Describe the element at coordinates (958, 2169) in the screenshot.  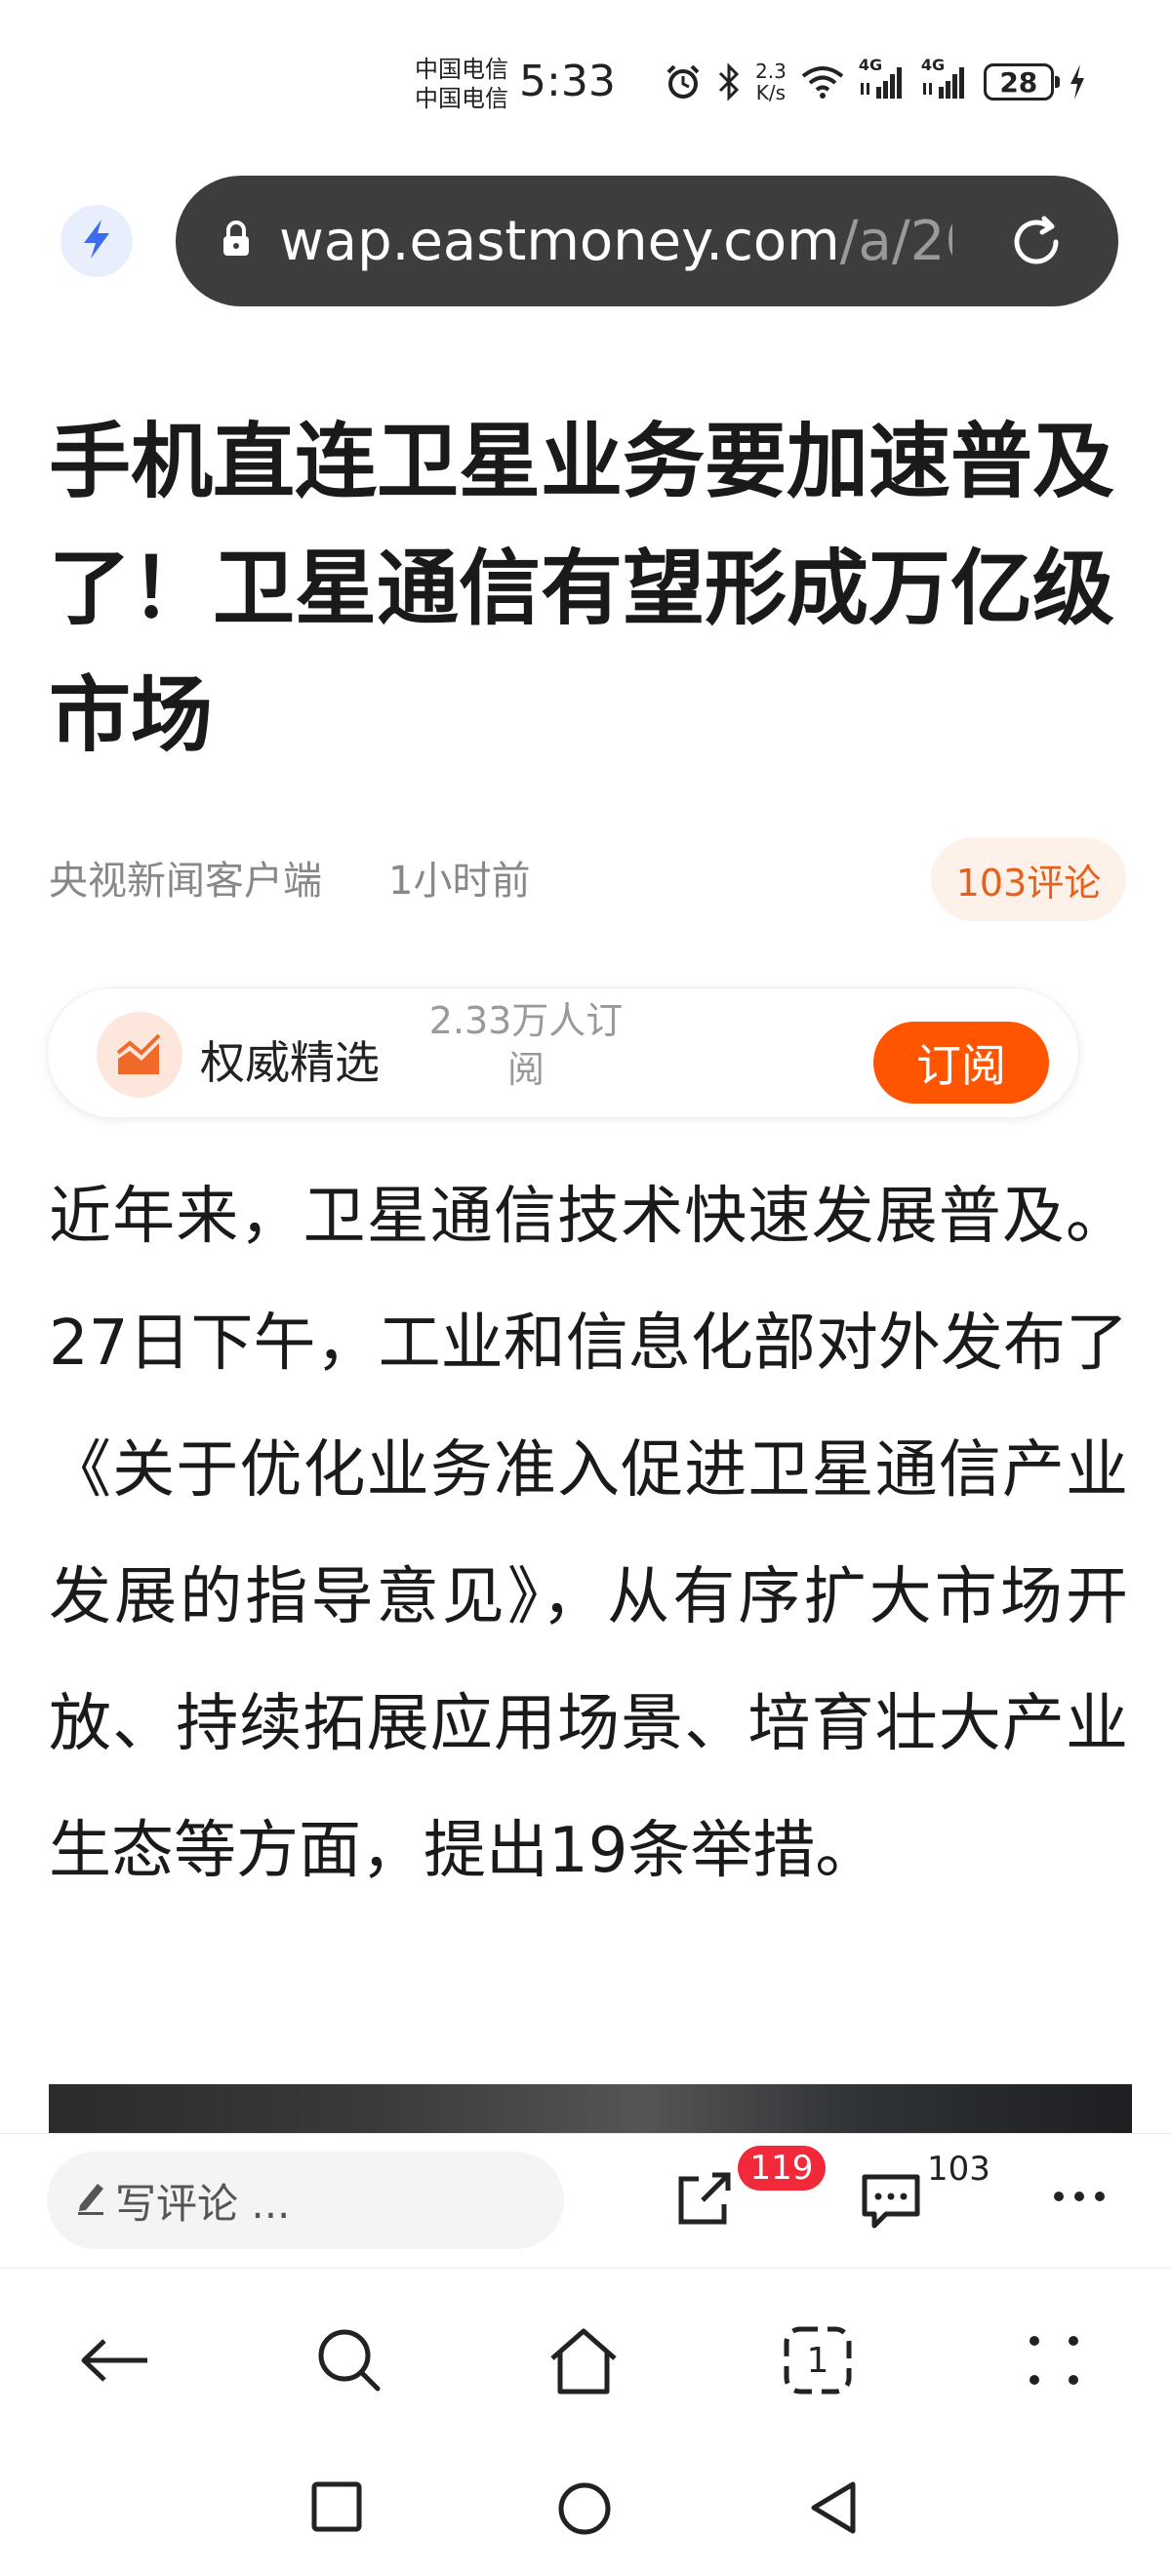
I see `comment-count: 103` at that location.